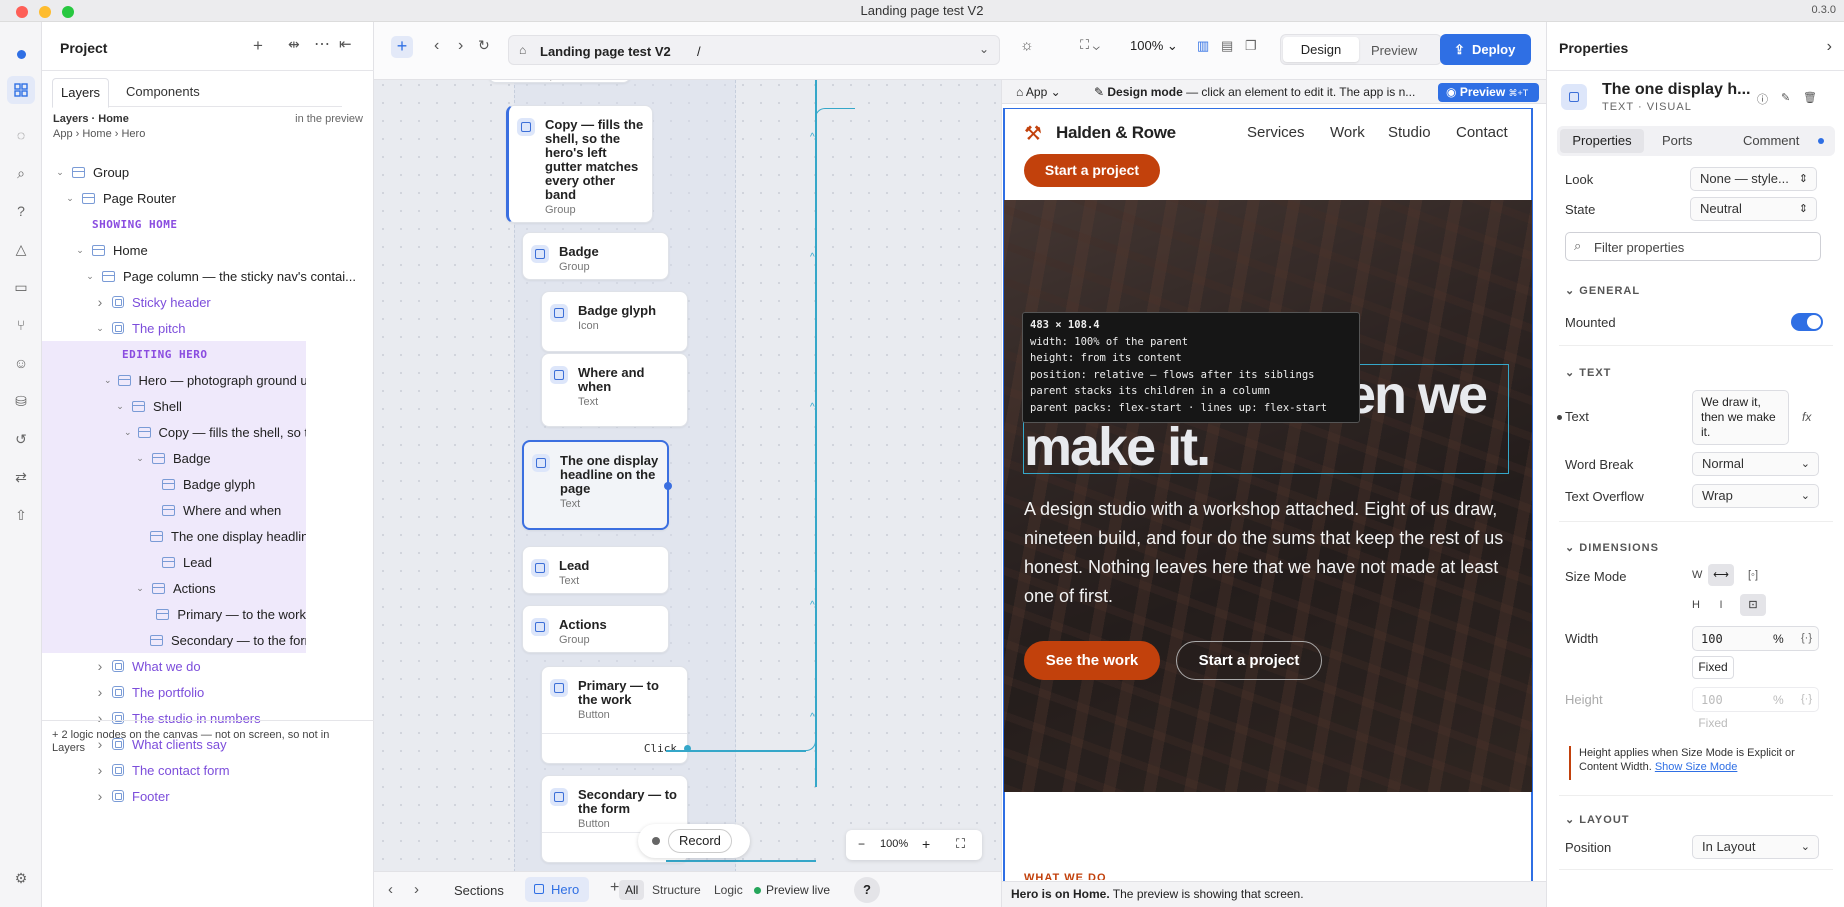  What do you see at coordinates (614, 321) in the screenshot?
I see `canvas-node: Badge glyph Icon` at bounding box center [614, 321].